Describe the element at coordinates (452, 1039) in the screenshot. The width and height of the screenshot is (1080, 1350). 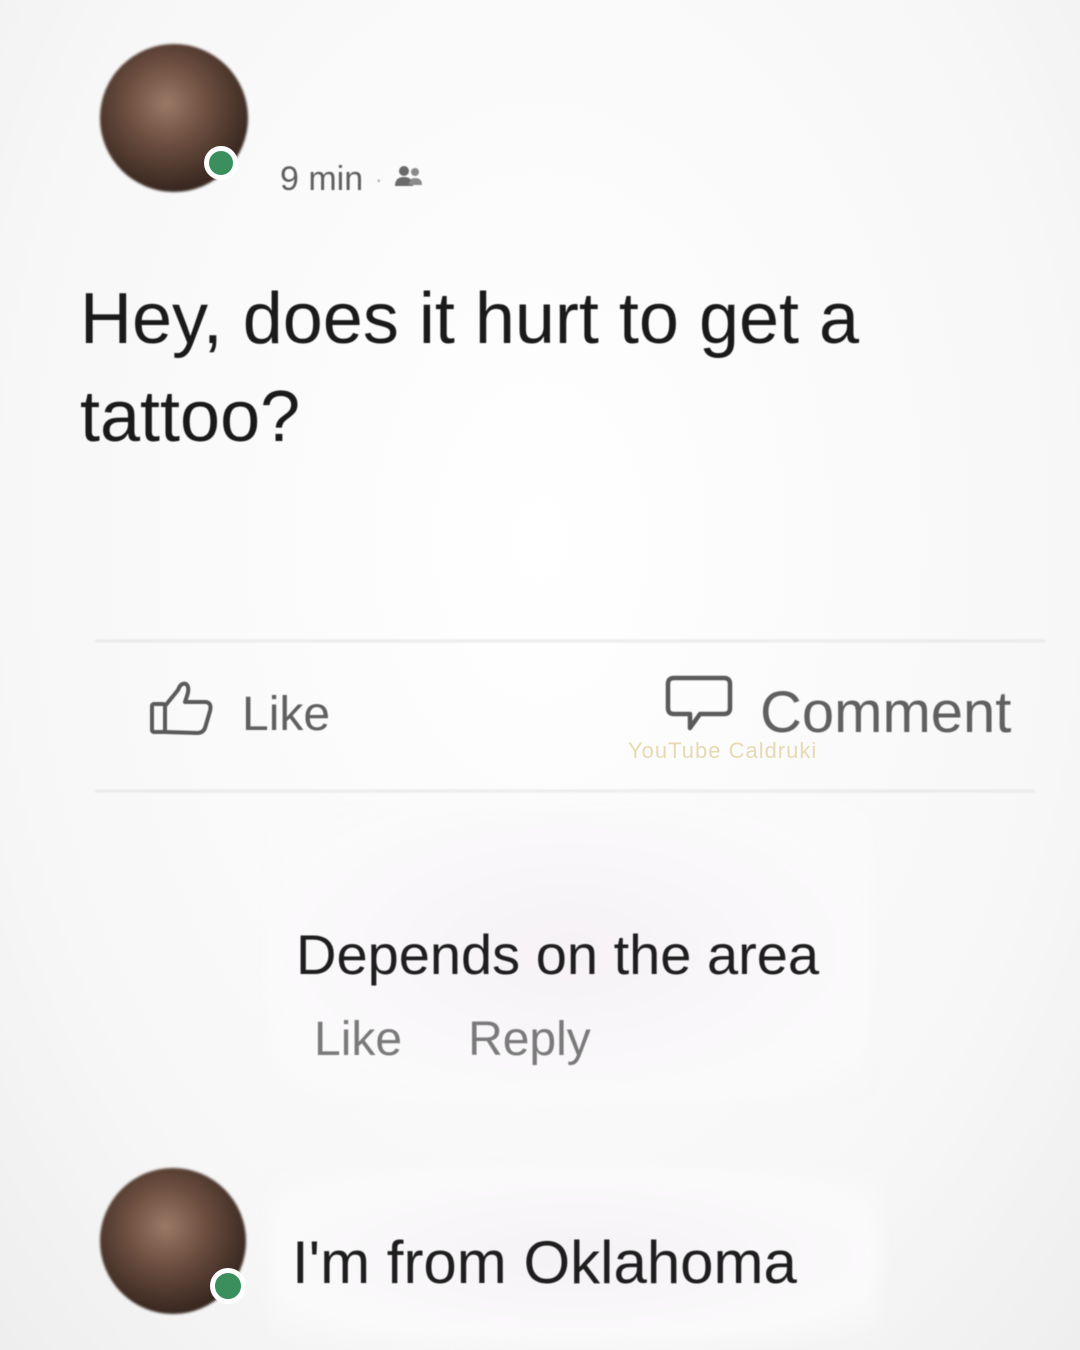
I see `comment-actions: Like Reply` at that location.